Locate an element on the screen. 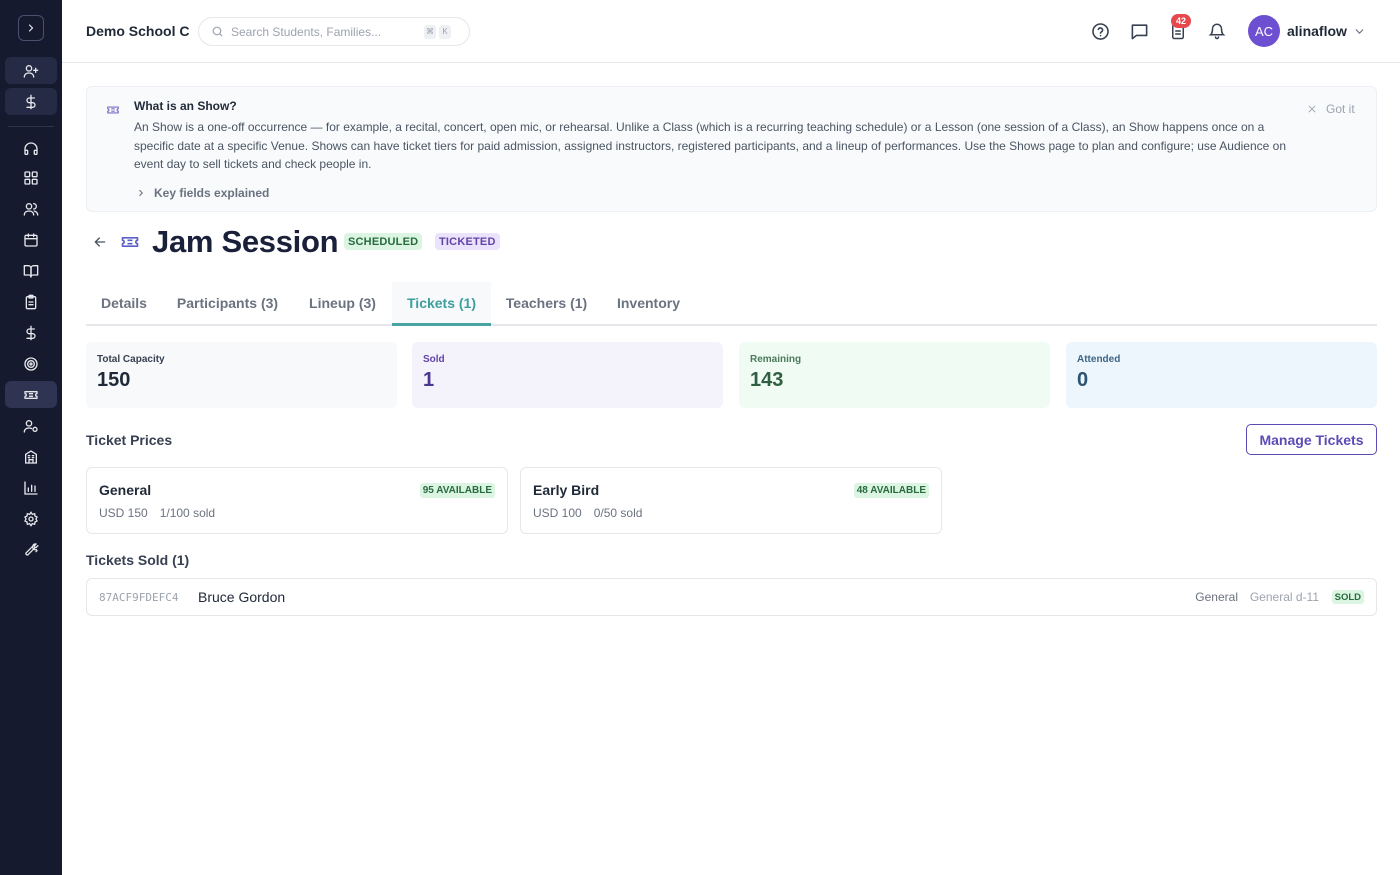  sidebar-item-settings is located at coordinates (31, 518).